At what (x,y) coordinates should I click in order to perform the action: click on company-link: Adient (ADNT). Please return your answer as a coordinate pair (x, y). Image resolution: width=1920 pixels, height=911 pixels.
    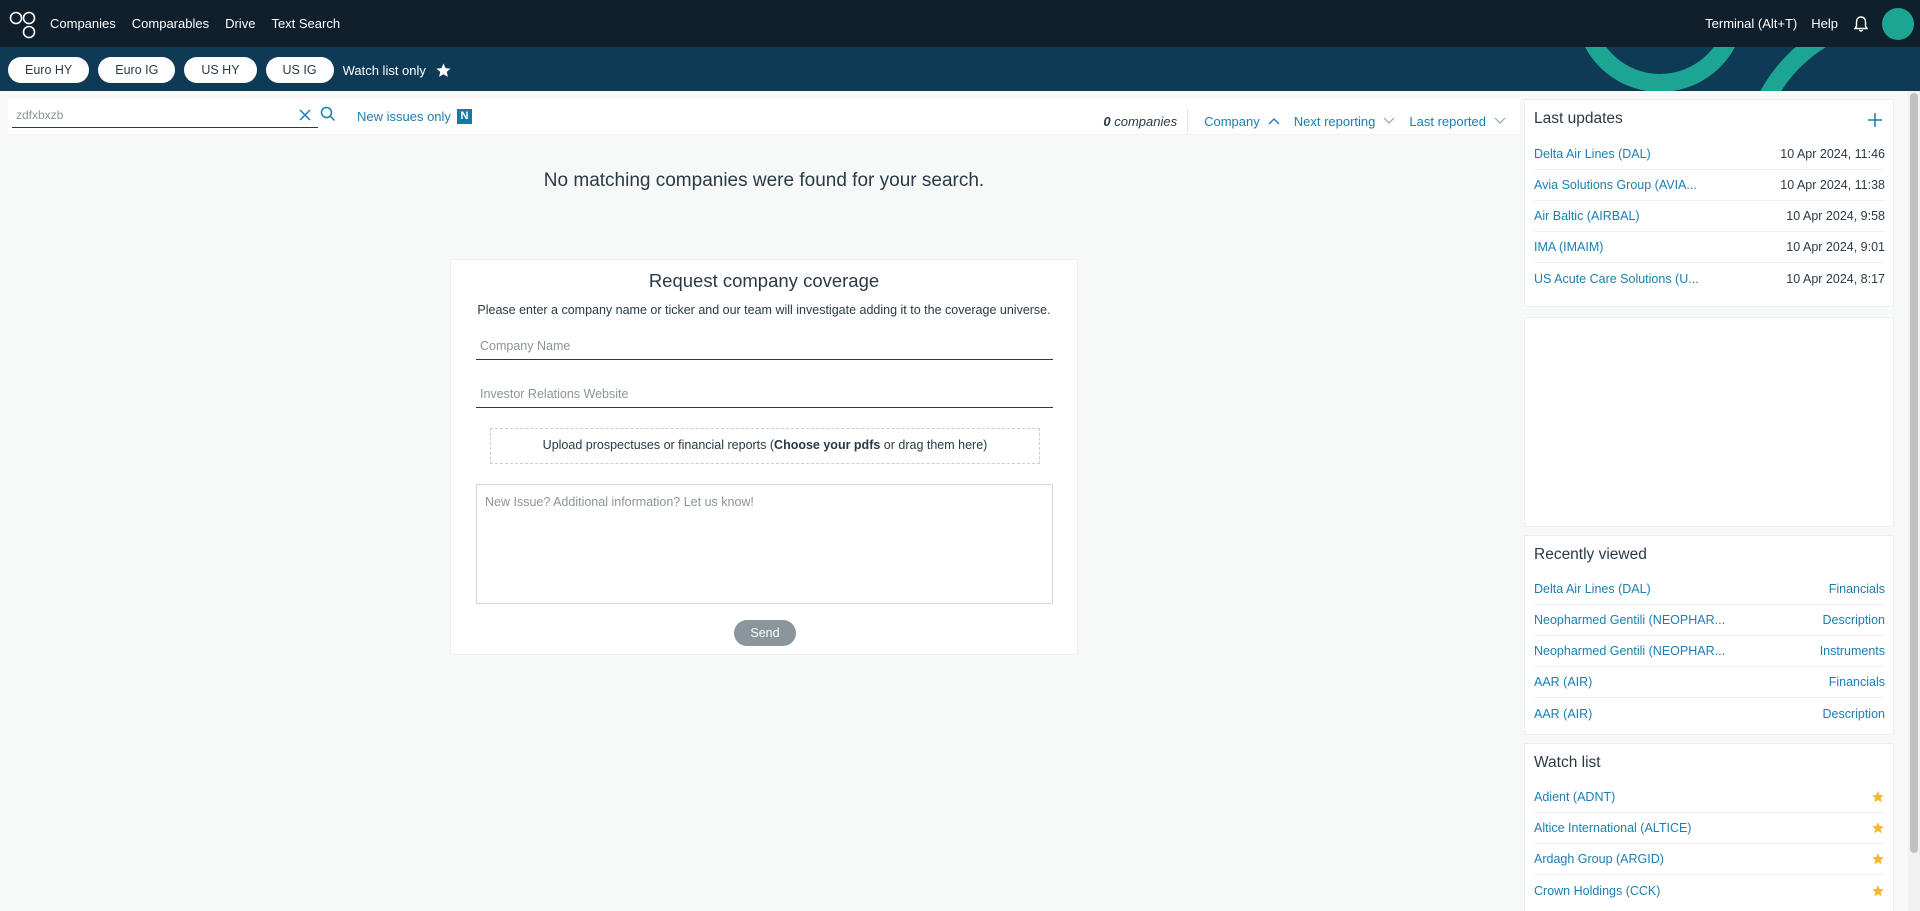
    Looking at the image, I should click on (1574, 797).